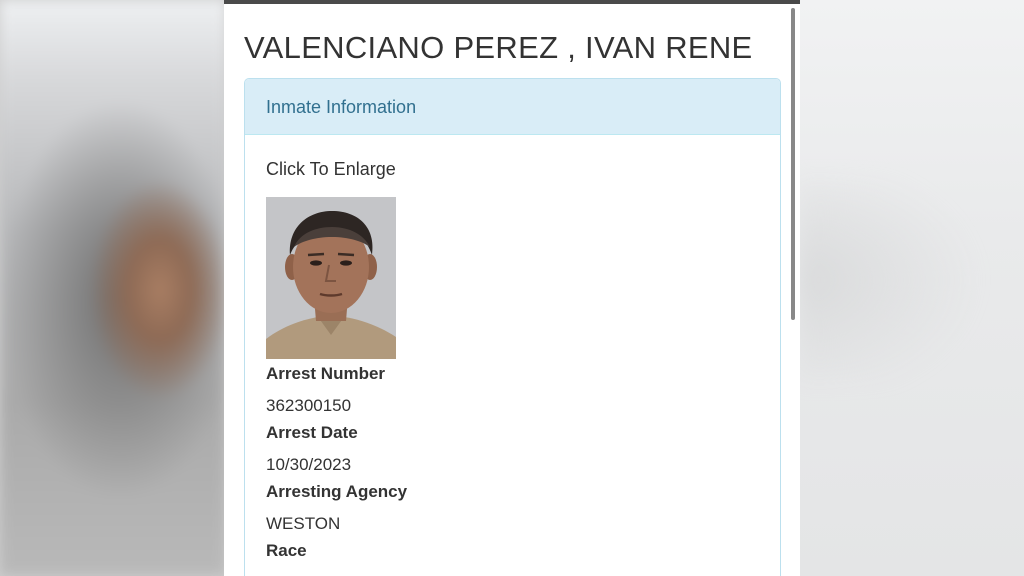 Image resolution: width=1024 pixels, height=576 pixels. Describe the element at coordinates (512, 107) in the screenshot. I see `panel-heading: Inmate Information` at that location.